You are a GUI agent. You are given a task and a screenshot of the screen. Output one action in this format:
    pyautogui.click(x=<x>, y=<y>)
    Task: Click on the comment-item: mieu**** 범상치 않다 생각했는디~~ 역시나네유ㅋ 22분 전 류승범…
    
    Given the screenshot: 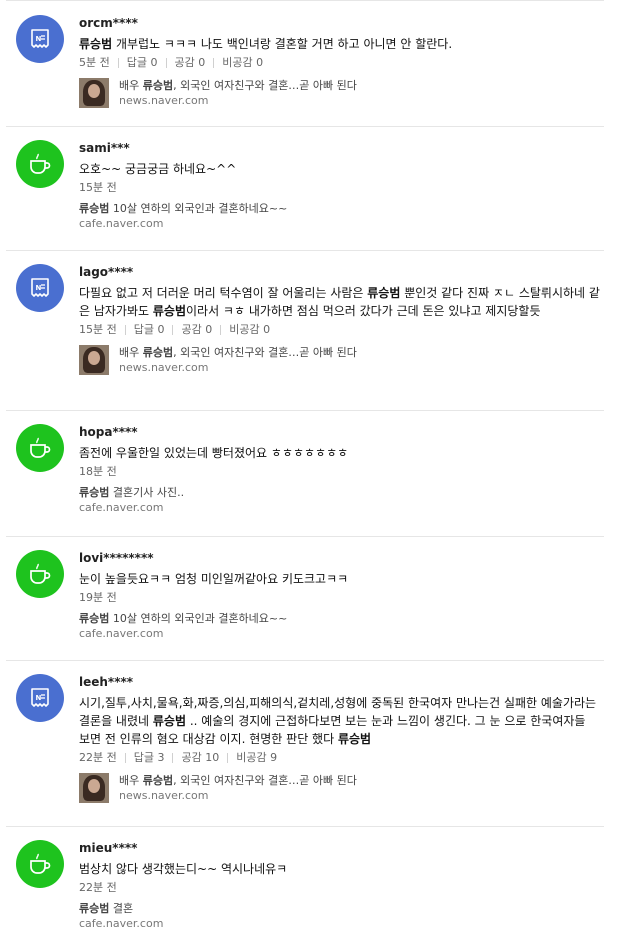 What is the action you would take?
    pyautogui.click(x=305, y=881)
    